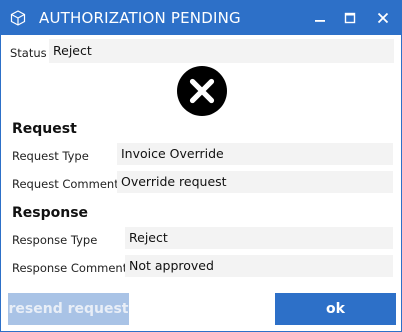  I want to click on status-label: Status, so click(28, 53).